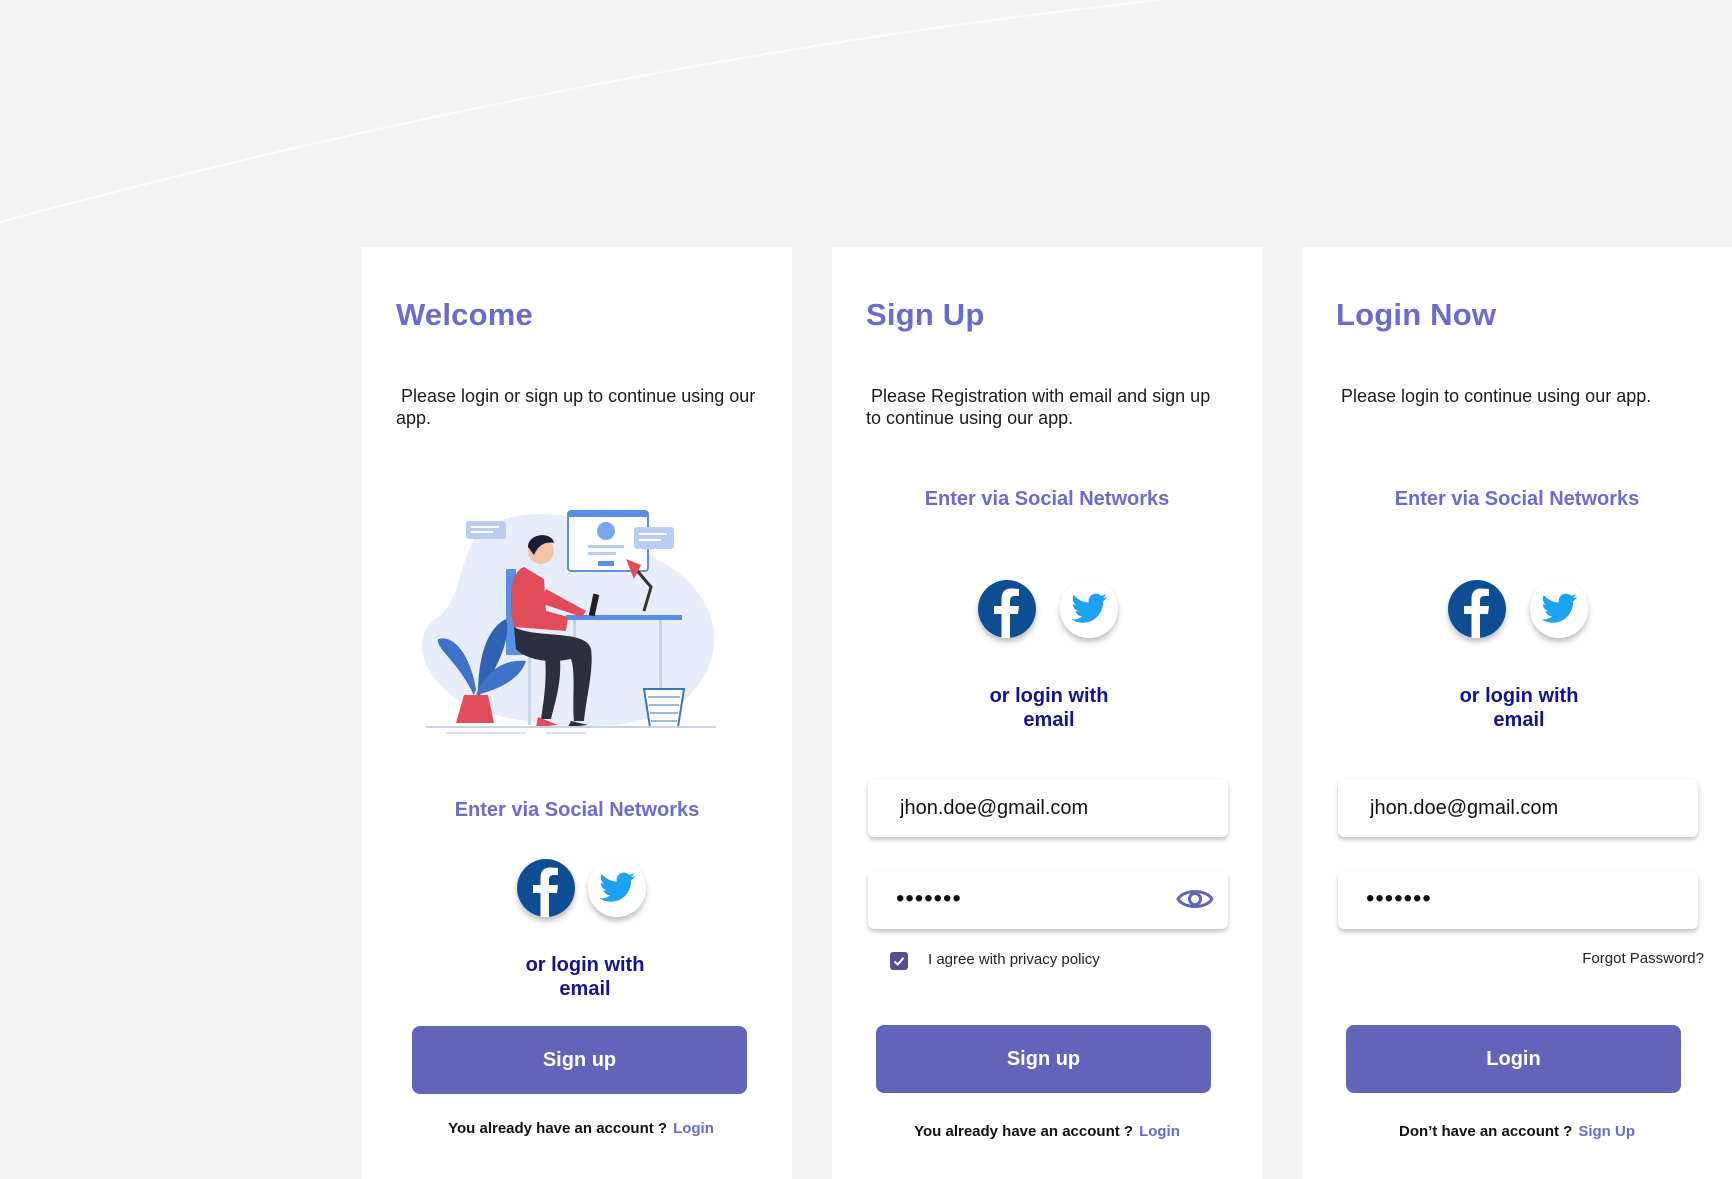 This screenshot has width=1732, height=1179. Describe the element at coordinates (925, 314) in the screenshot. I see `page-title: Sign Up` at that location.